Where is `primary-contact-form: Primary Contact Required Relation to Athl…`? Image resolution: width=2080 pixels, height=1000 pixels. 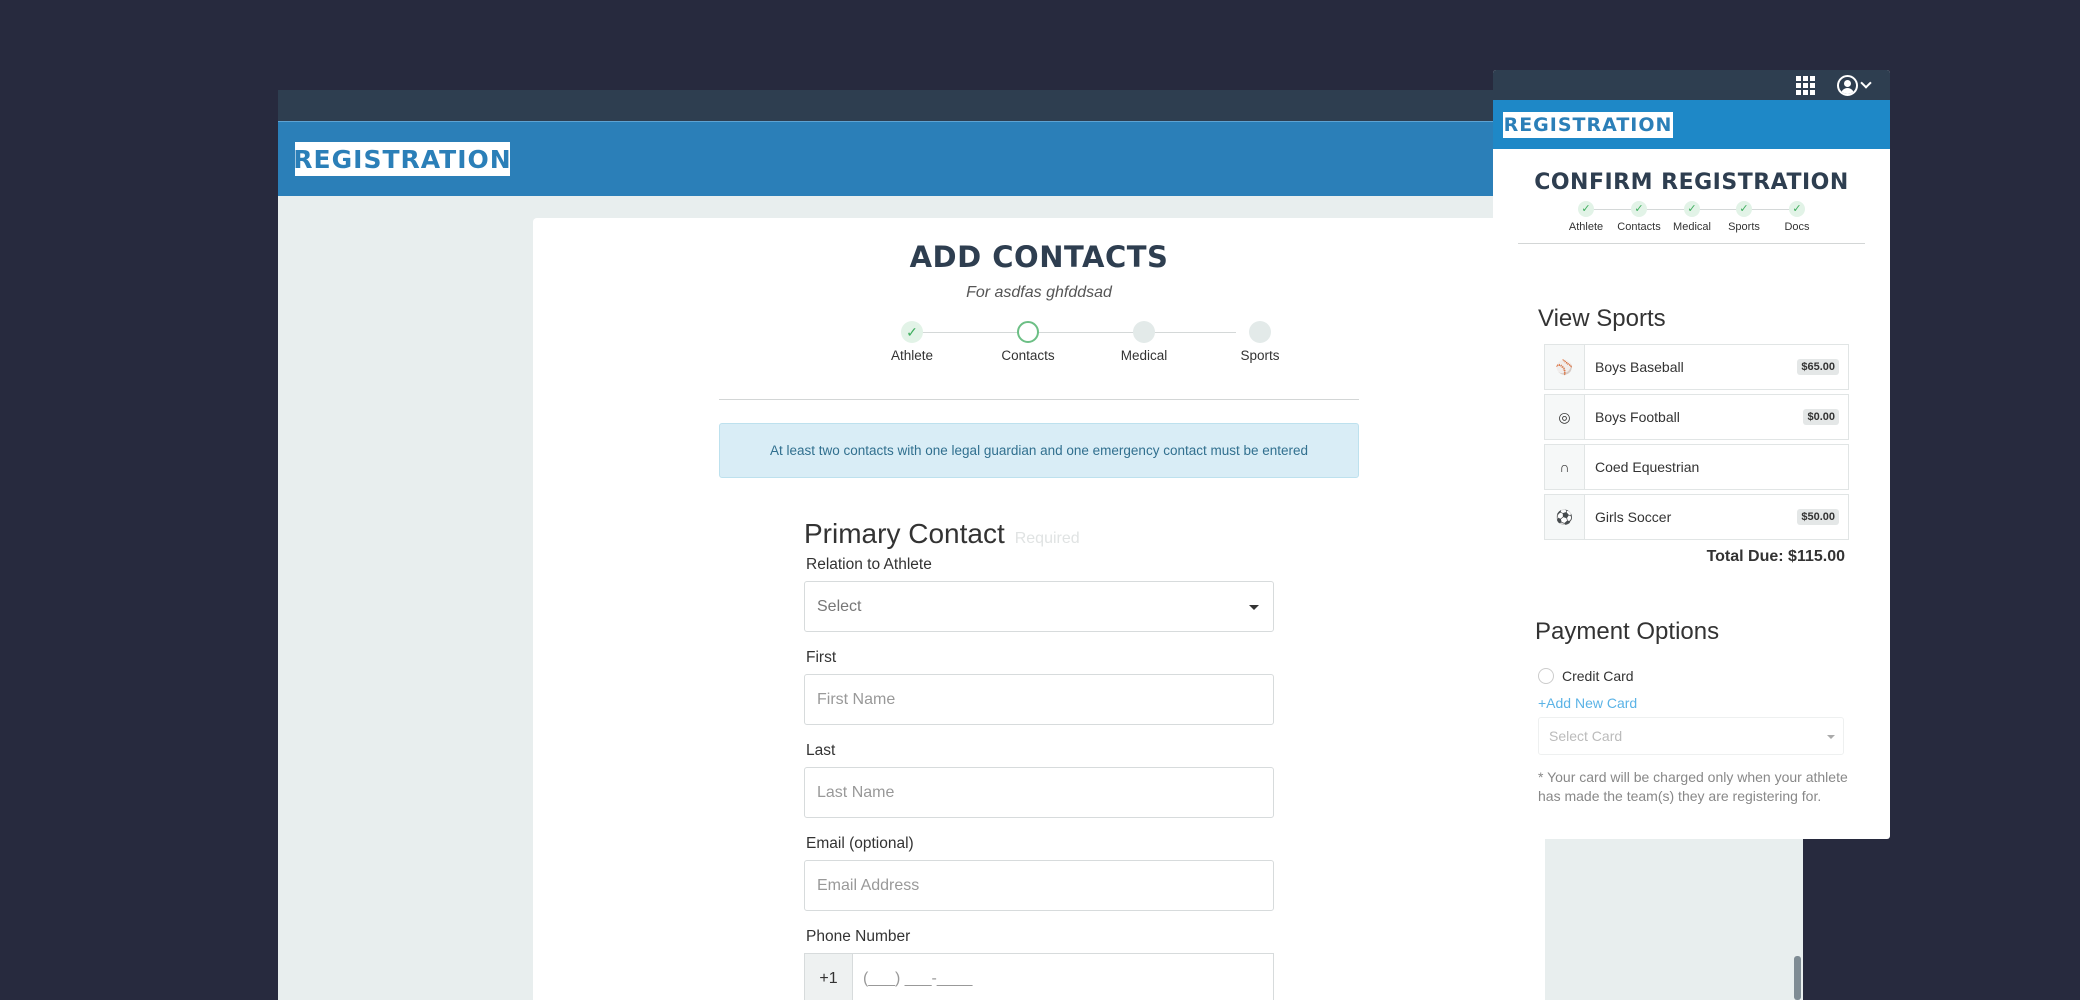
primary-contact-form: Primary Contact Required Relation to Athl… is located at coordinates (1039, 759).